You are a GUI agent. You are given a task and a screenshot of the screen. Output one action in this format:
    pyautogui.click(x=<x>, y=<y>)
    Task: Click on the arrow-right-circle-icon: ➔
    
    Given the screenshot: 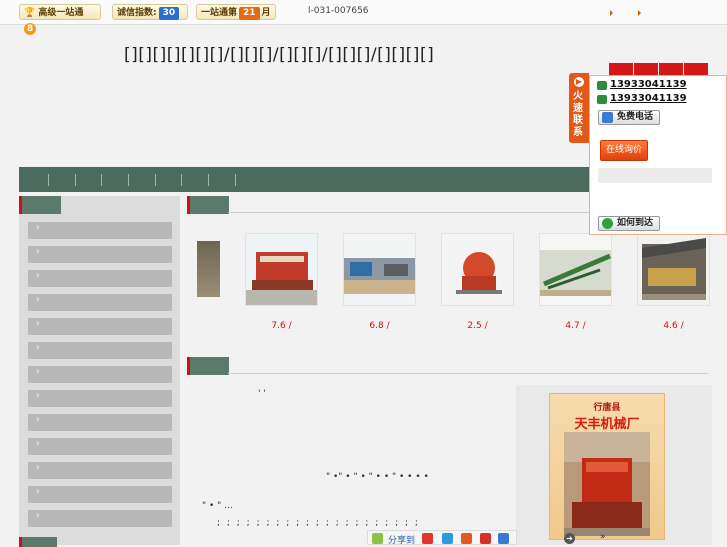 What is the action you would take?
    pyautogui.click(x=569, y=538)
    